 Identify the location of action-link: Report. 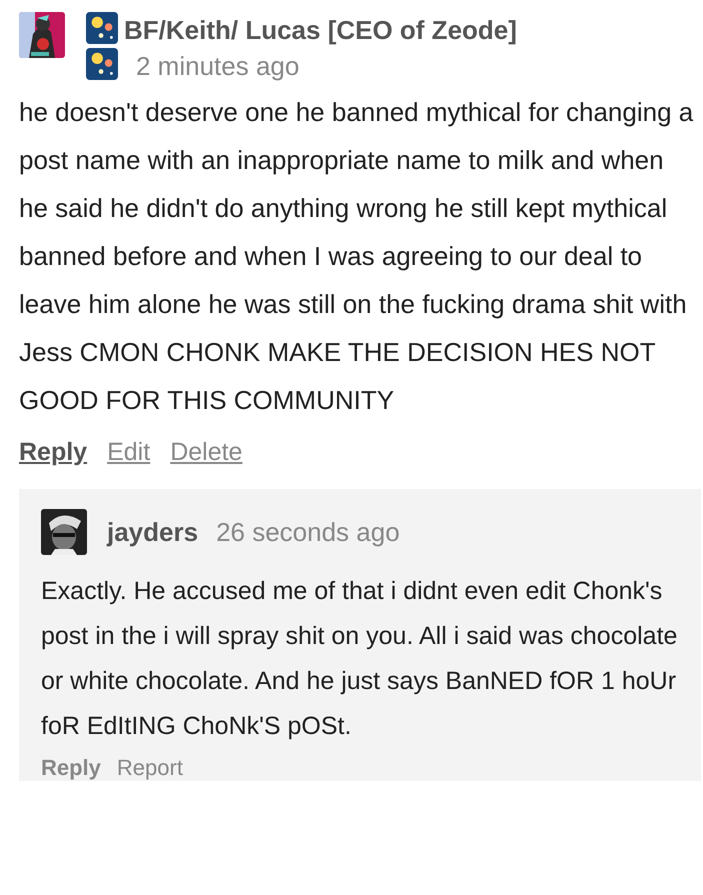
(149, 768).